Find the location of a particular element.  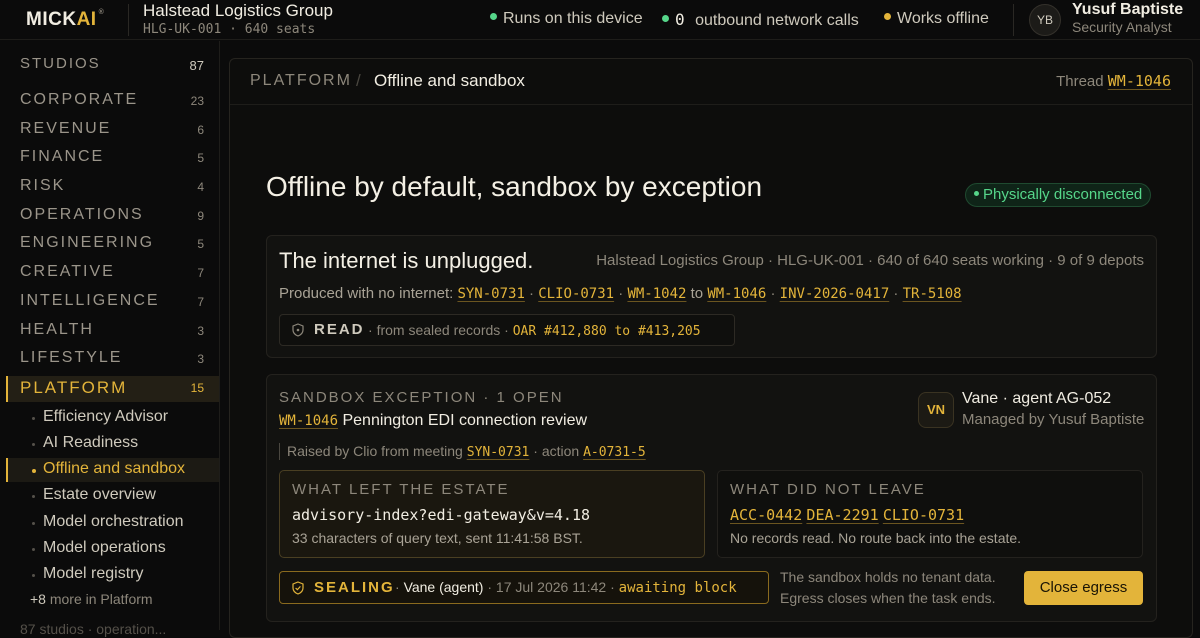

sidebar-item-creative: CREATIVE 7 is located at coordinates (112, 274).